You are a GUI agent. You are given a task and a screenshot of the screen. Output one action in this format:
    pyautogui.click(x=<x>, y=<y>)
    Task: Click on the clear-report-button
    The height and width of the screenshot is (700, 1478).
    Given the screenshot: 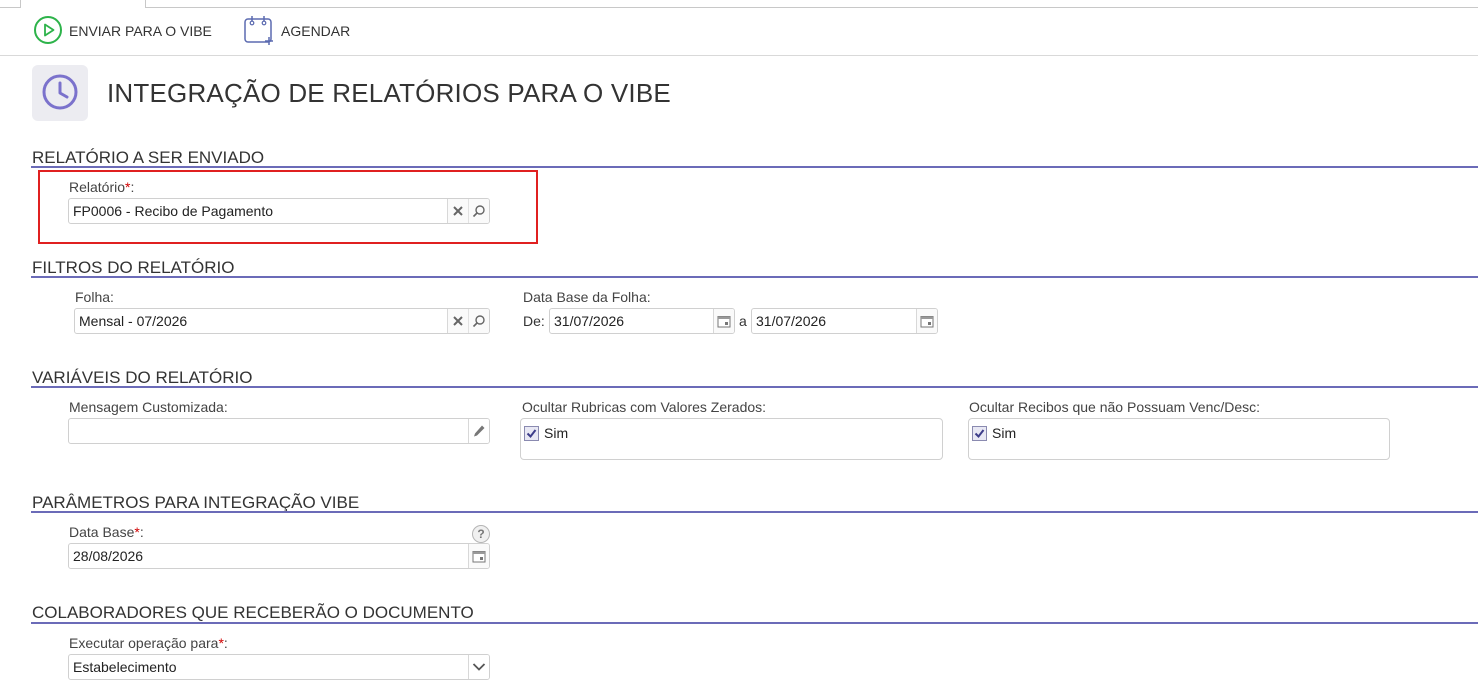 What is the action you would take?
    pyautogui.click(x=457, y=211)
    